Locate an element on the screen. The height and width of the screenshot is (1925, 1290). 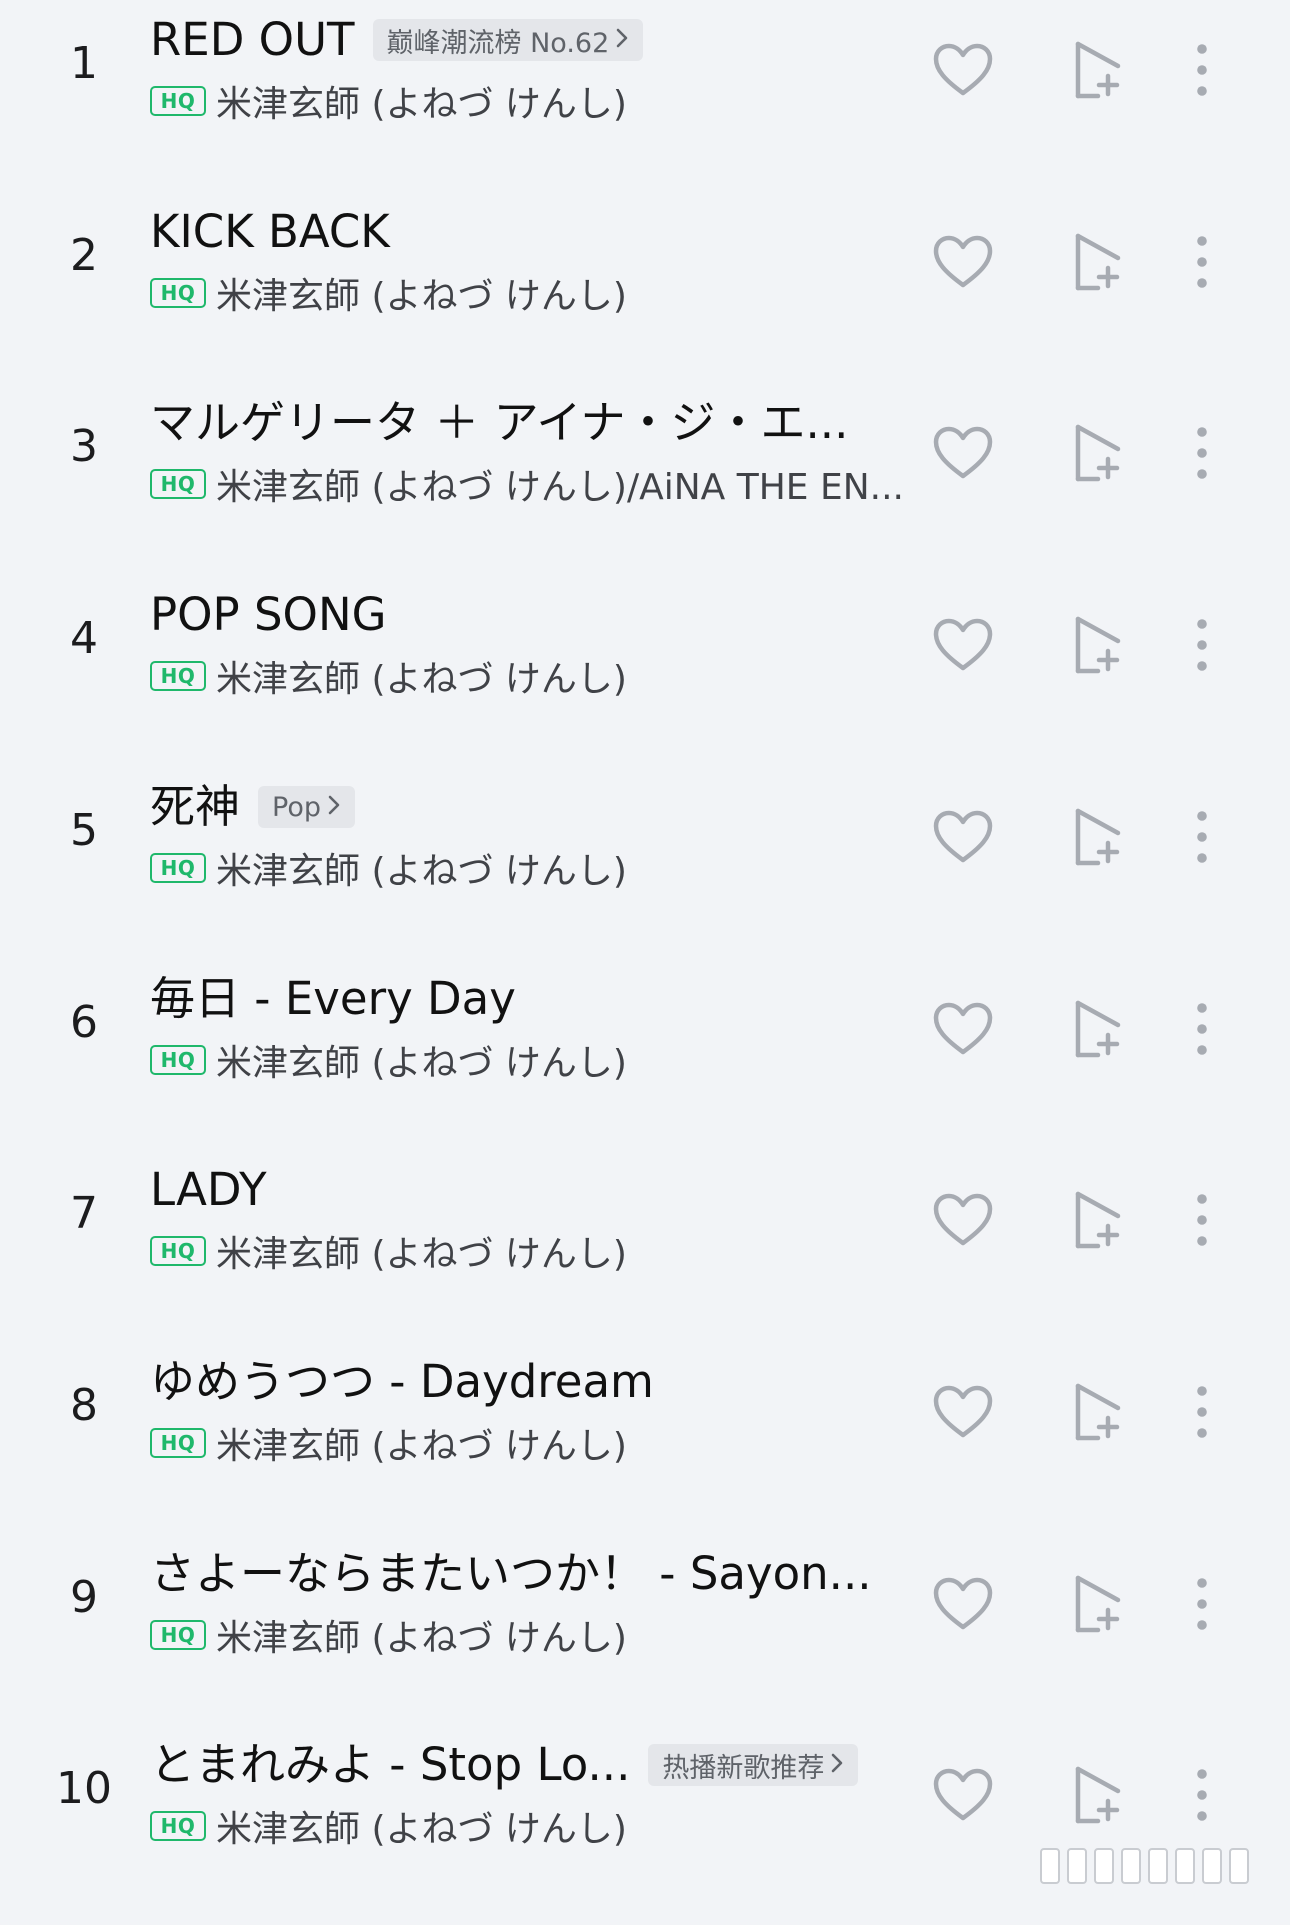
track-row: 1 RED OUT 巅峰潮流榜 No.62 HQ 米津玄師 (よねづ けんし) is located at coordinates (645, 104).